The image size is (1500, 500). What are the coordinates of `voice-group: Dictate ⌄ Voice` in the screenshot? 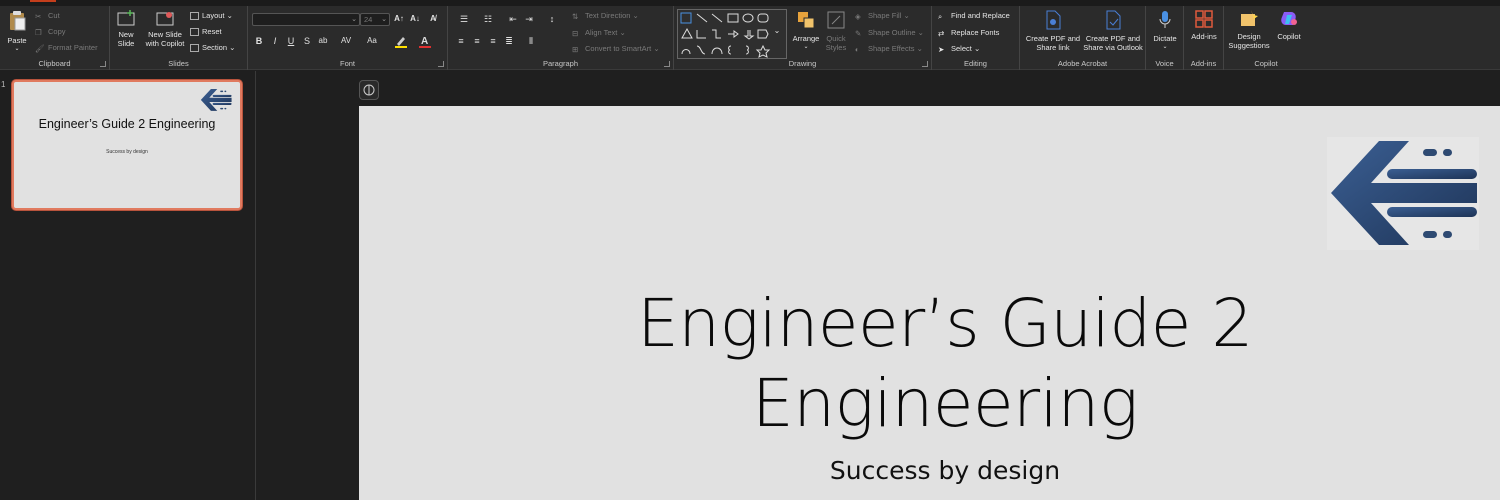 It's located at (1165, 38).